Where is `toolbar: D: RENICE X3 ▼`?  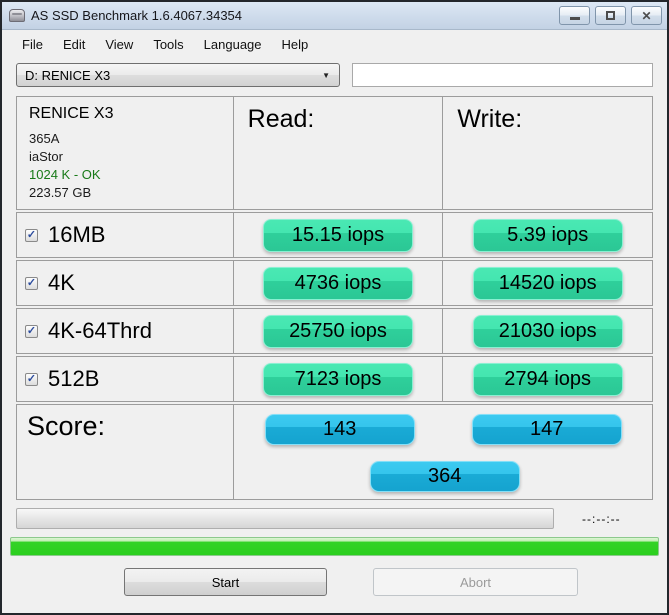 toolbar: D: RENICE X3 ▼ is located at coordinates (334, 74).